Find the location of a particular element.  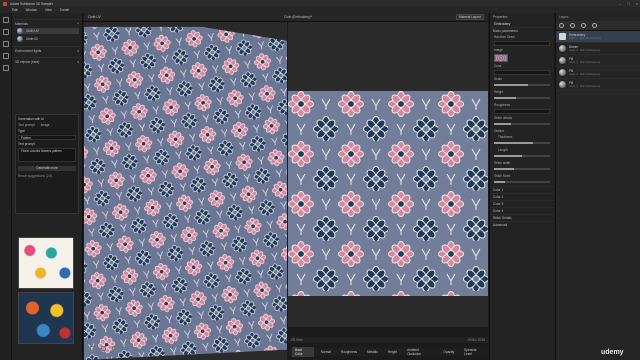

tab-text-prompt: Text prompt is located at coordinates (26, 125).